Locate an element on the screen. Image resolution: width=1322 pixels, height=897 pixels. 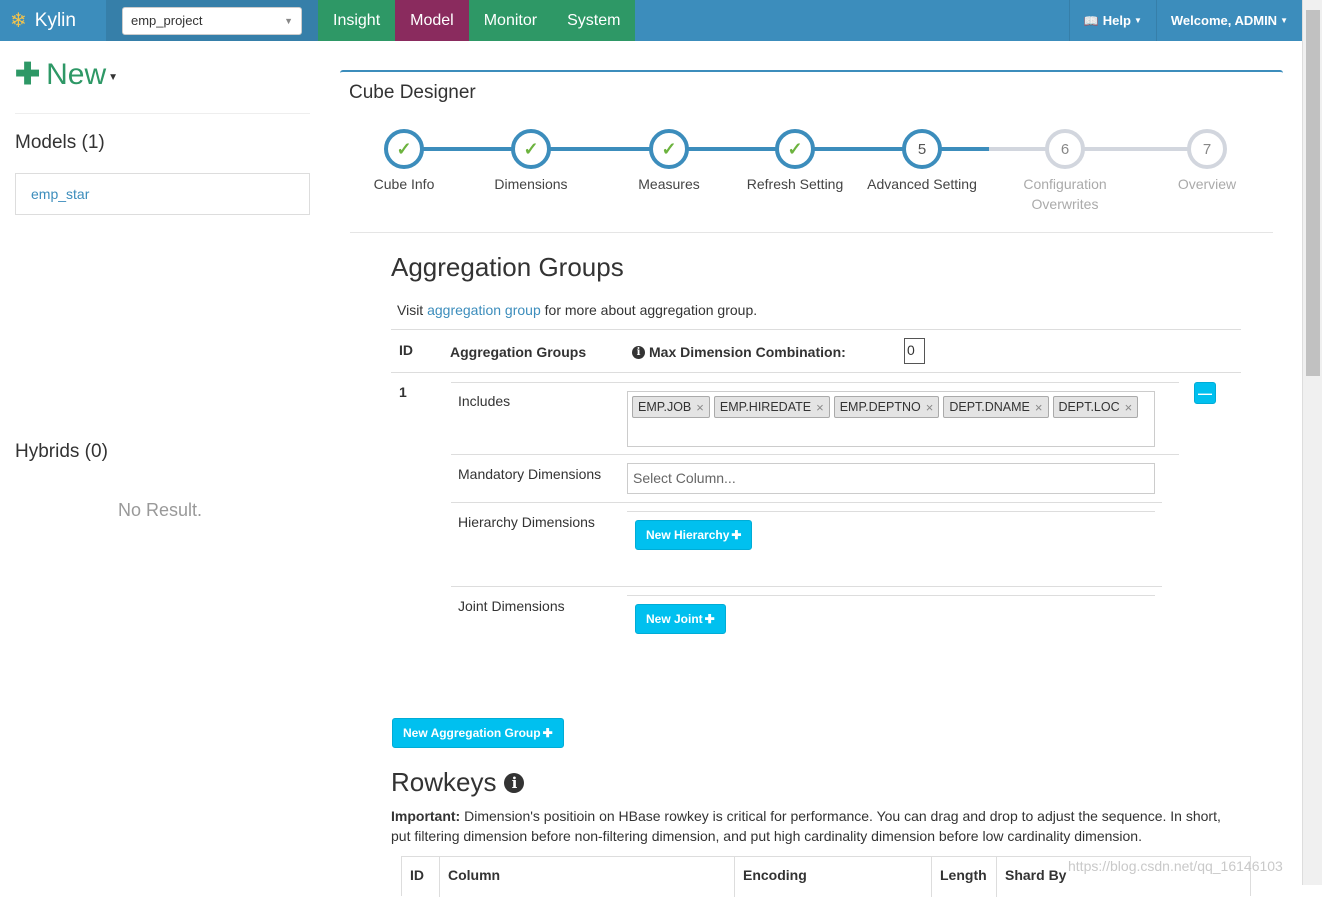
step-measures: ✓ Measures is located at coordinates (669, 160).